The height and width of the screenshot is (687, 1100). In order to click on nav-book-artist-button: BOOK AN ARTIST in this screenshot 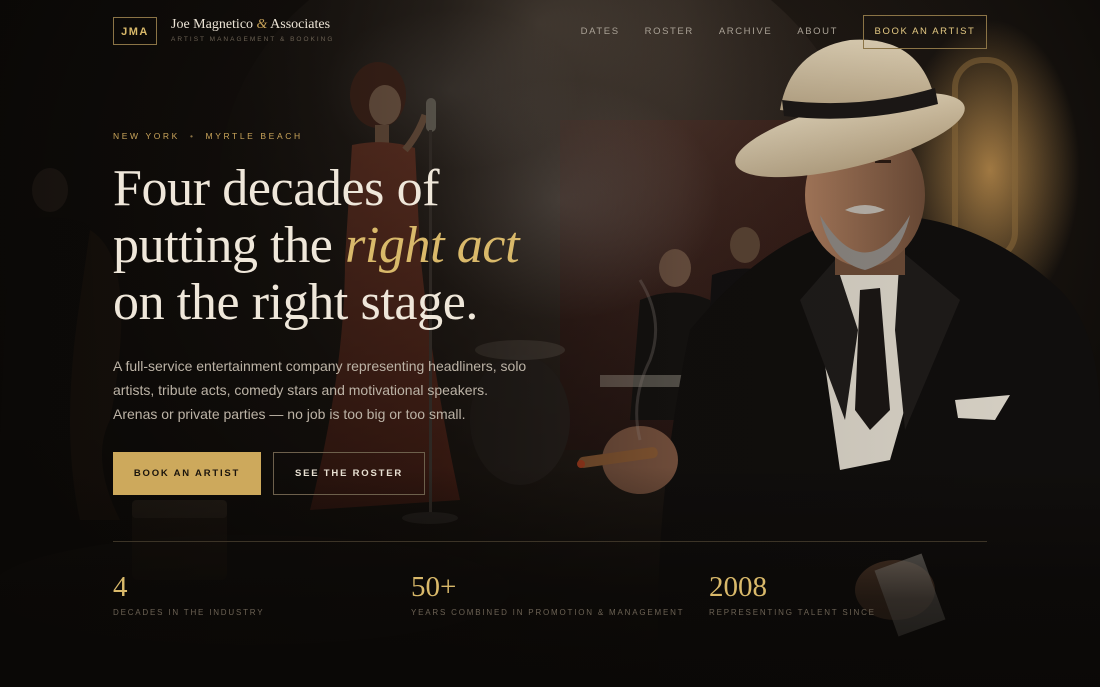, I will do `click(925, 32)`.